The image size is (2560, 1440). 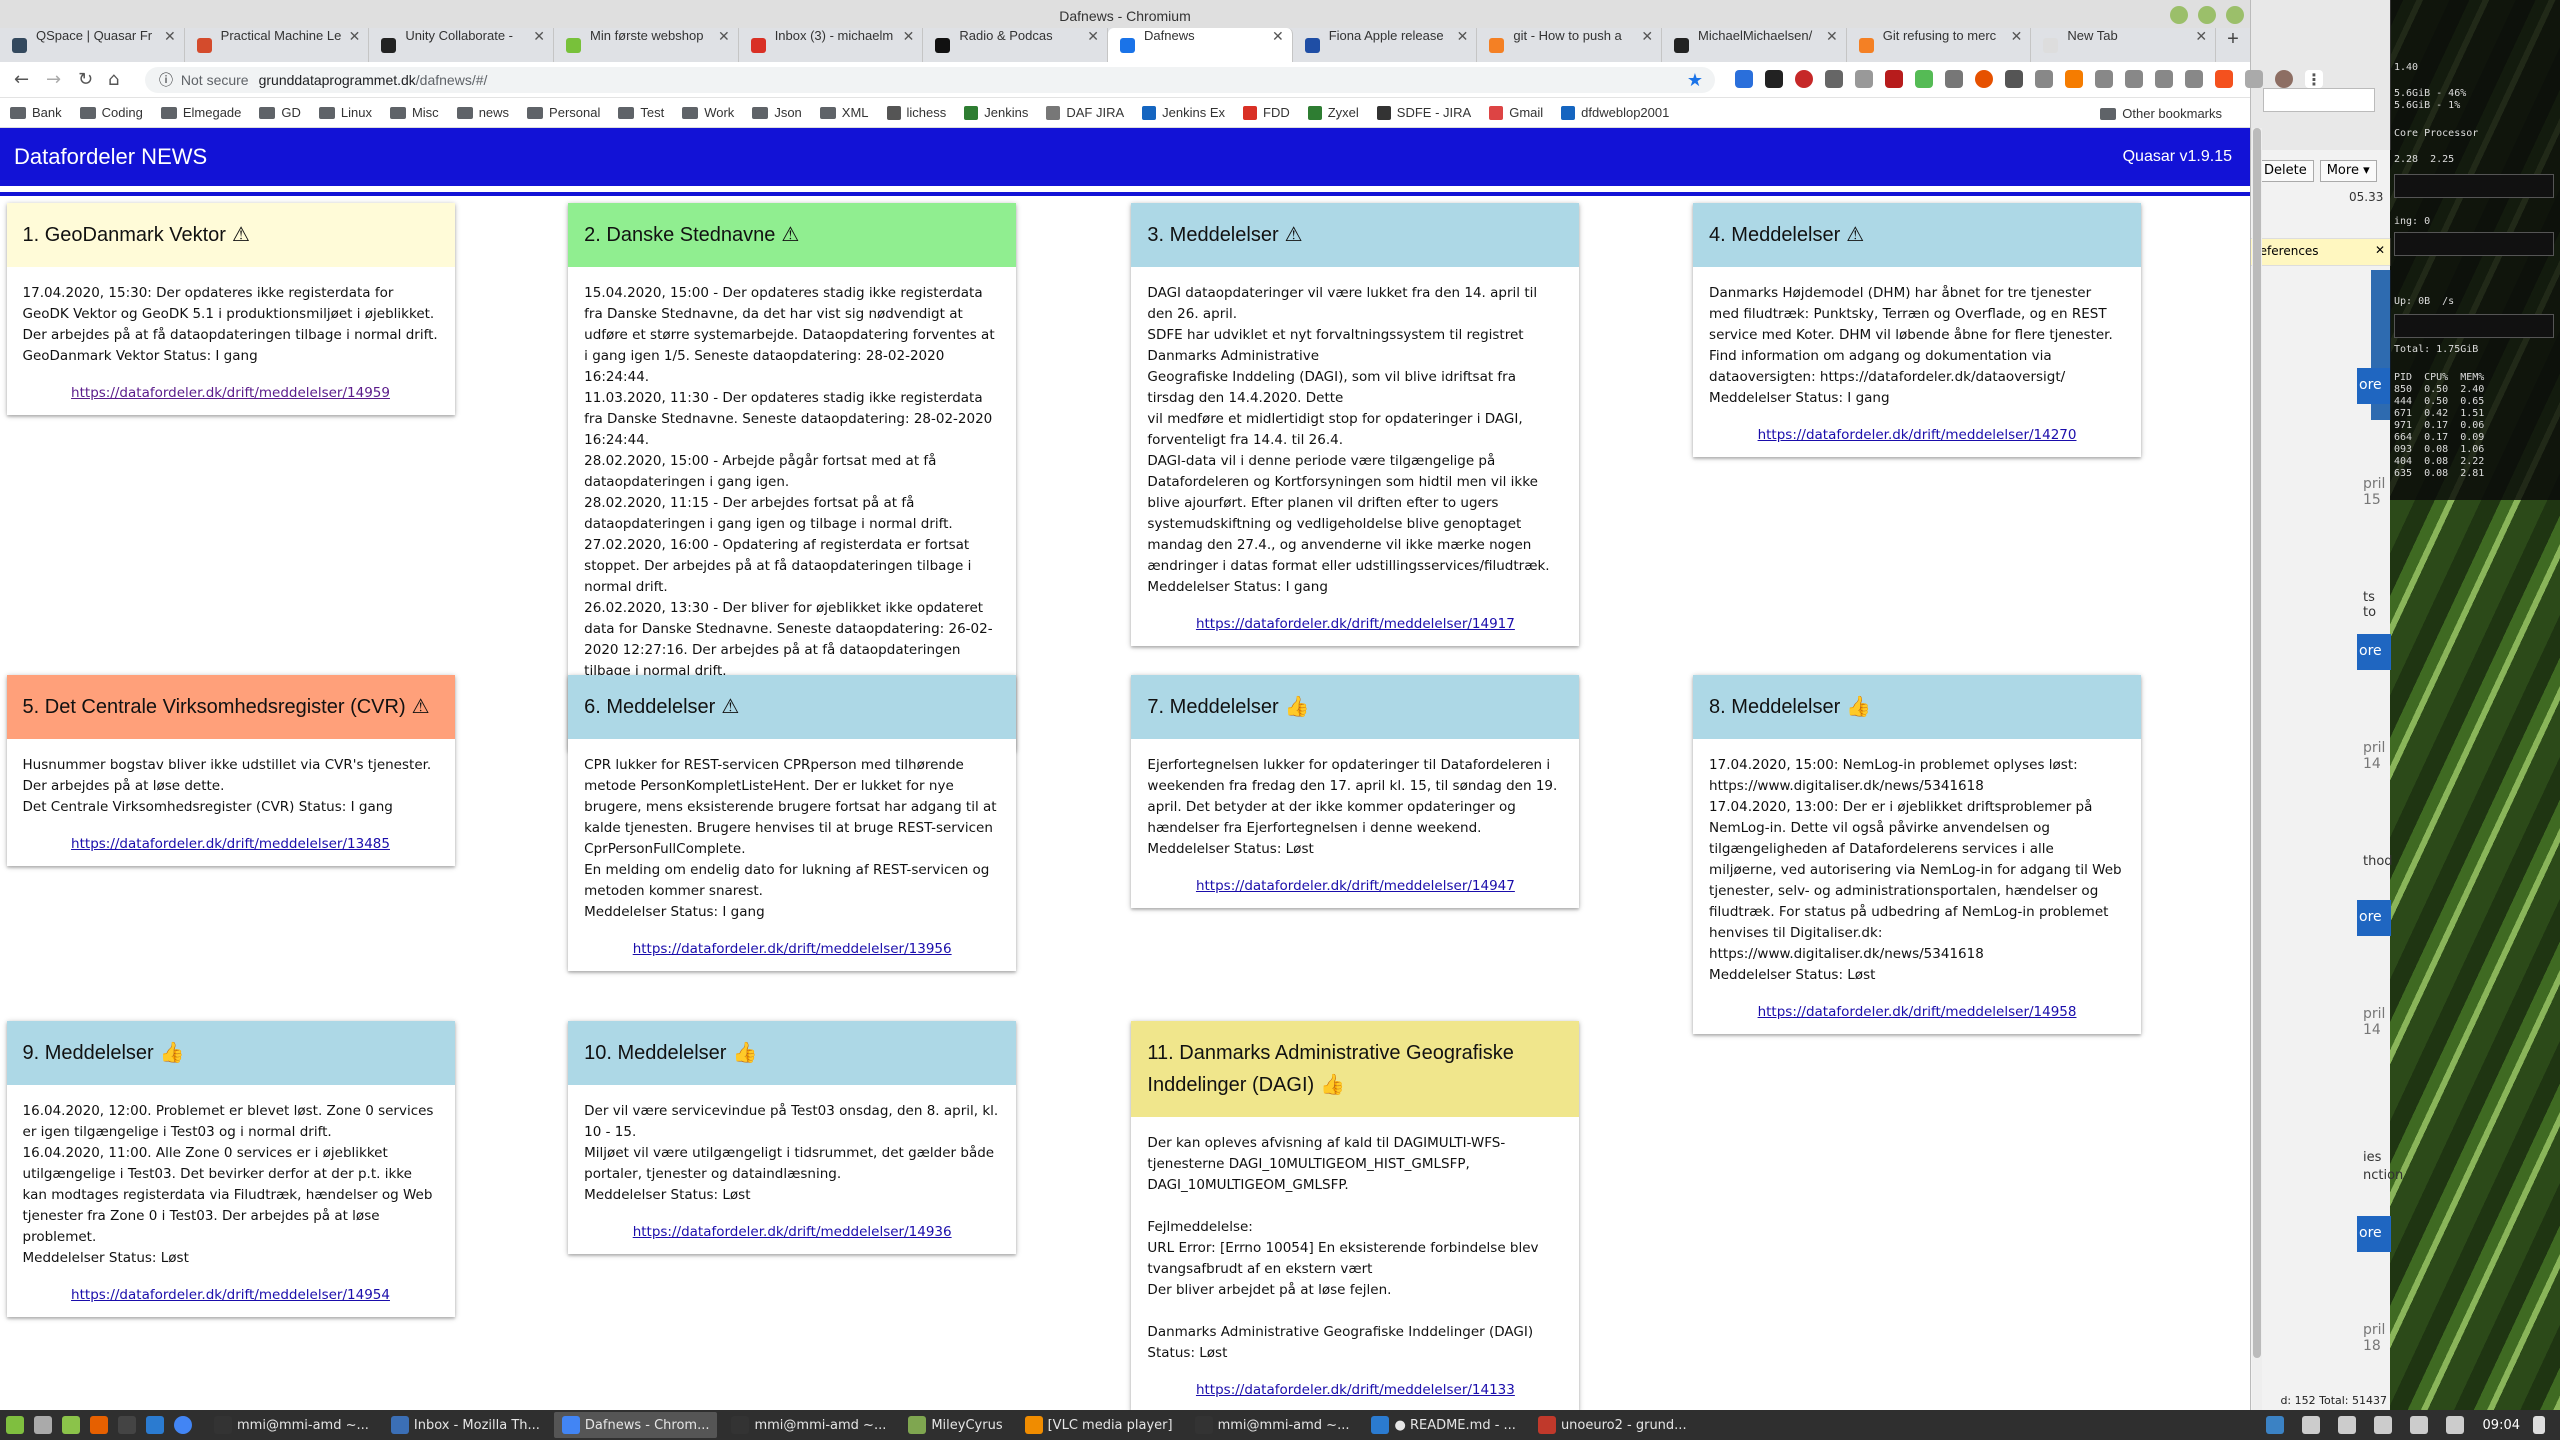 What do you see at coordinates (641, 112) in the screenshot?
I see `bookmark-test: Test` at bounding box center [641, 112].